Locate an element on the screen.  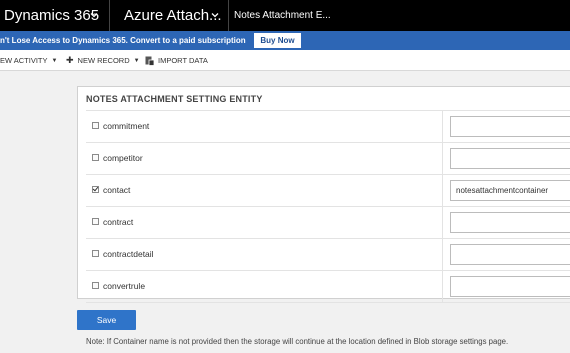
entity-row: commitment is located at coordinates (328, 127).